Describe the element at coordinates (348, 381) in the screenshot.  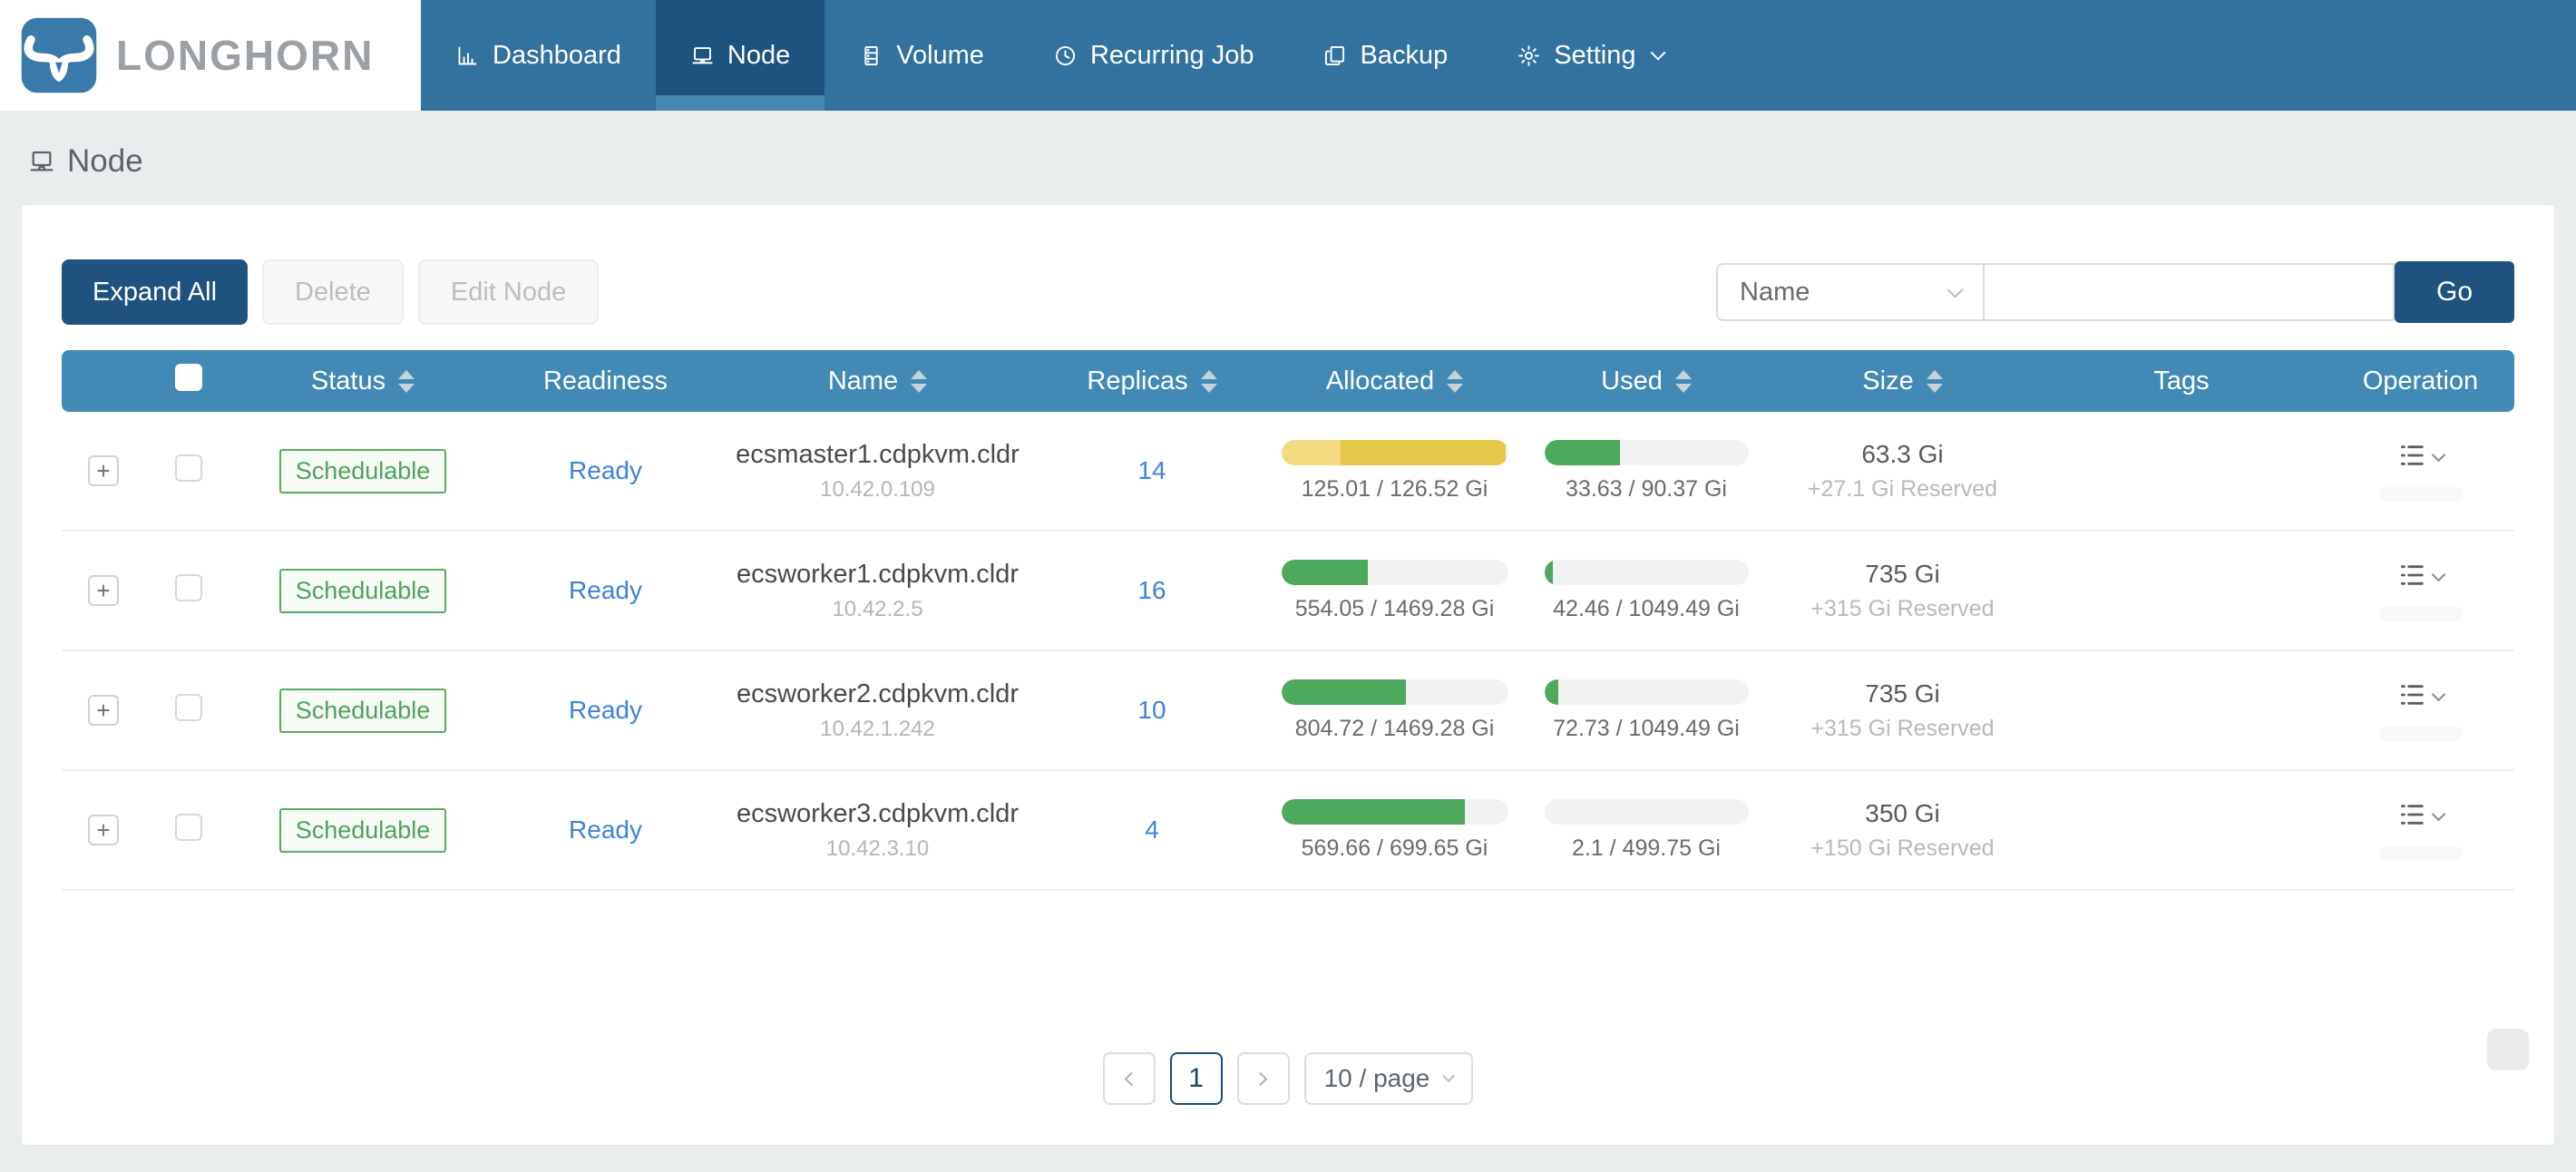
I see `column-header-label: Status` at that location.